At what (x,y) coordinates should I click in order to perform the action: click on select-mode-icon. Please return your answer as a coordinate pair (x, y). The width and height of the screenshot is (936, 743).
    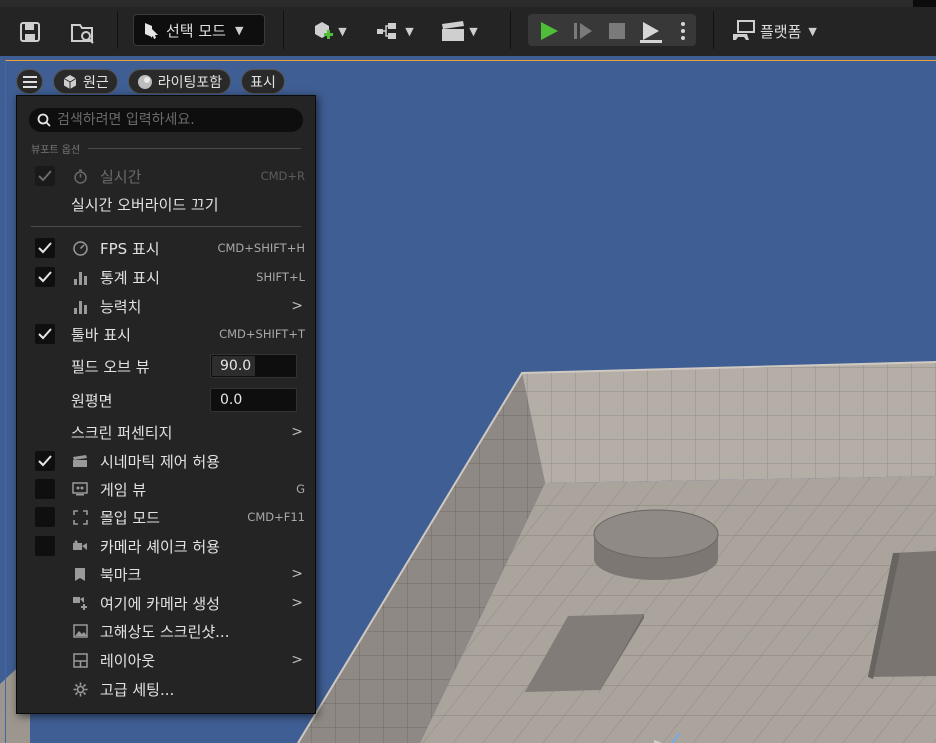
    Looking at the image, I should click on (151, 31).